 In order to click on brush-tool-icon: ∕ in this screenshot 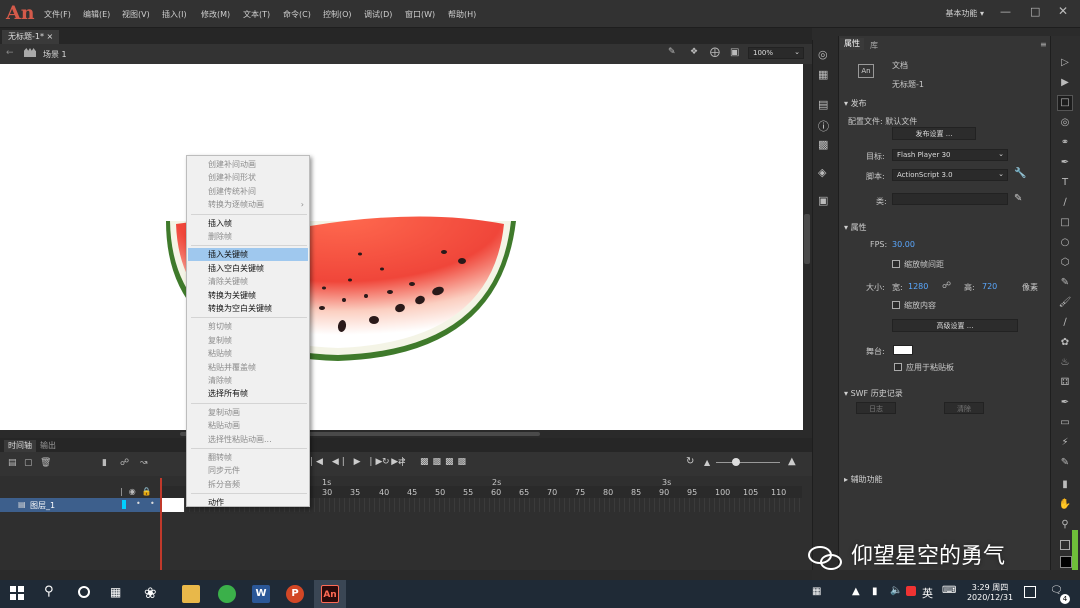, I will do `click(1065, 323)`.